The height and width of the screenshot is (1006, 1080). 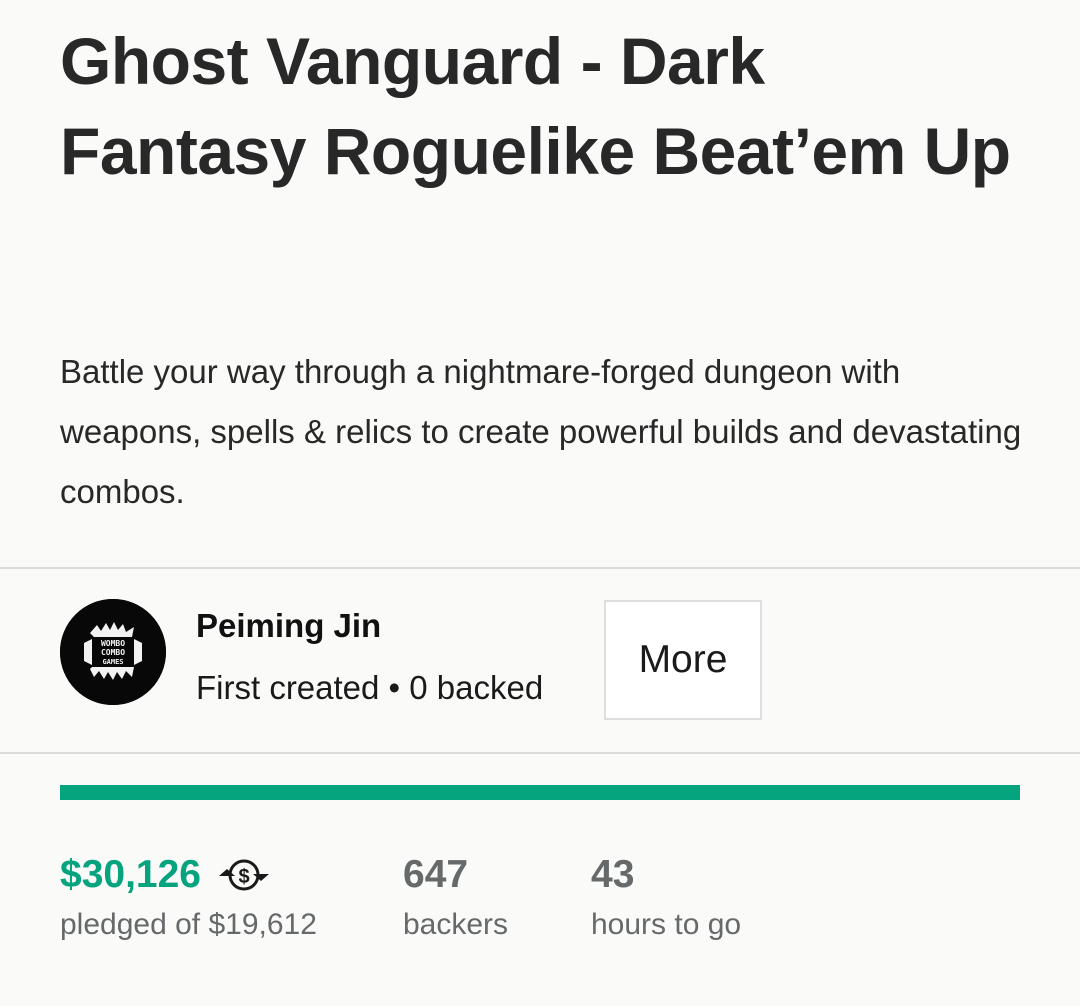 I want to click on svg-text: GAMES, so click(x=112, y=662).